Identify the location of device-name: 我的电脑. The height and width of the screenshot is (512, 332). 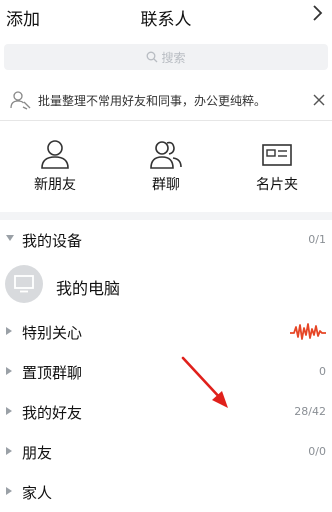
(88, 288).